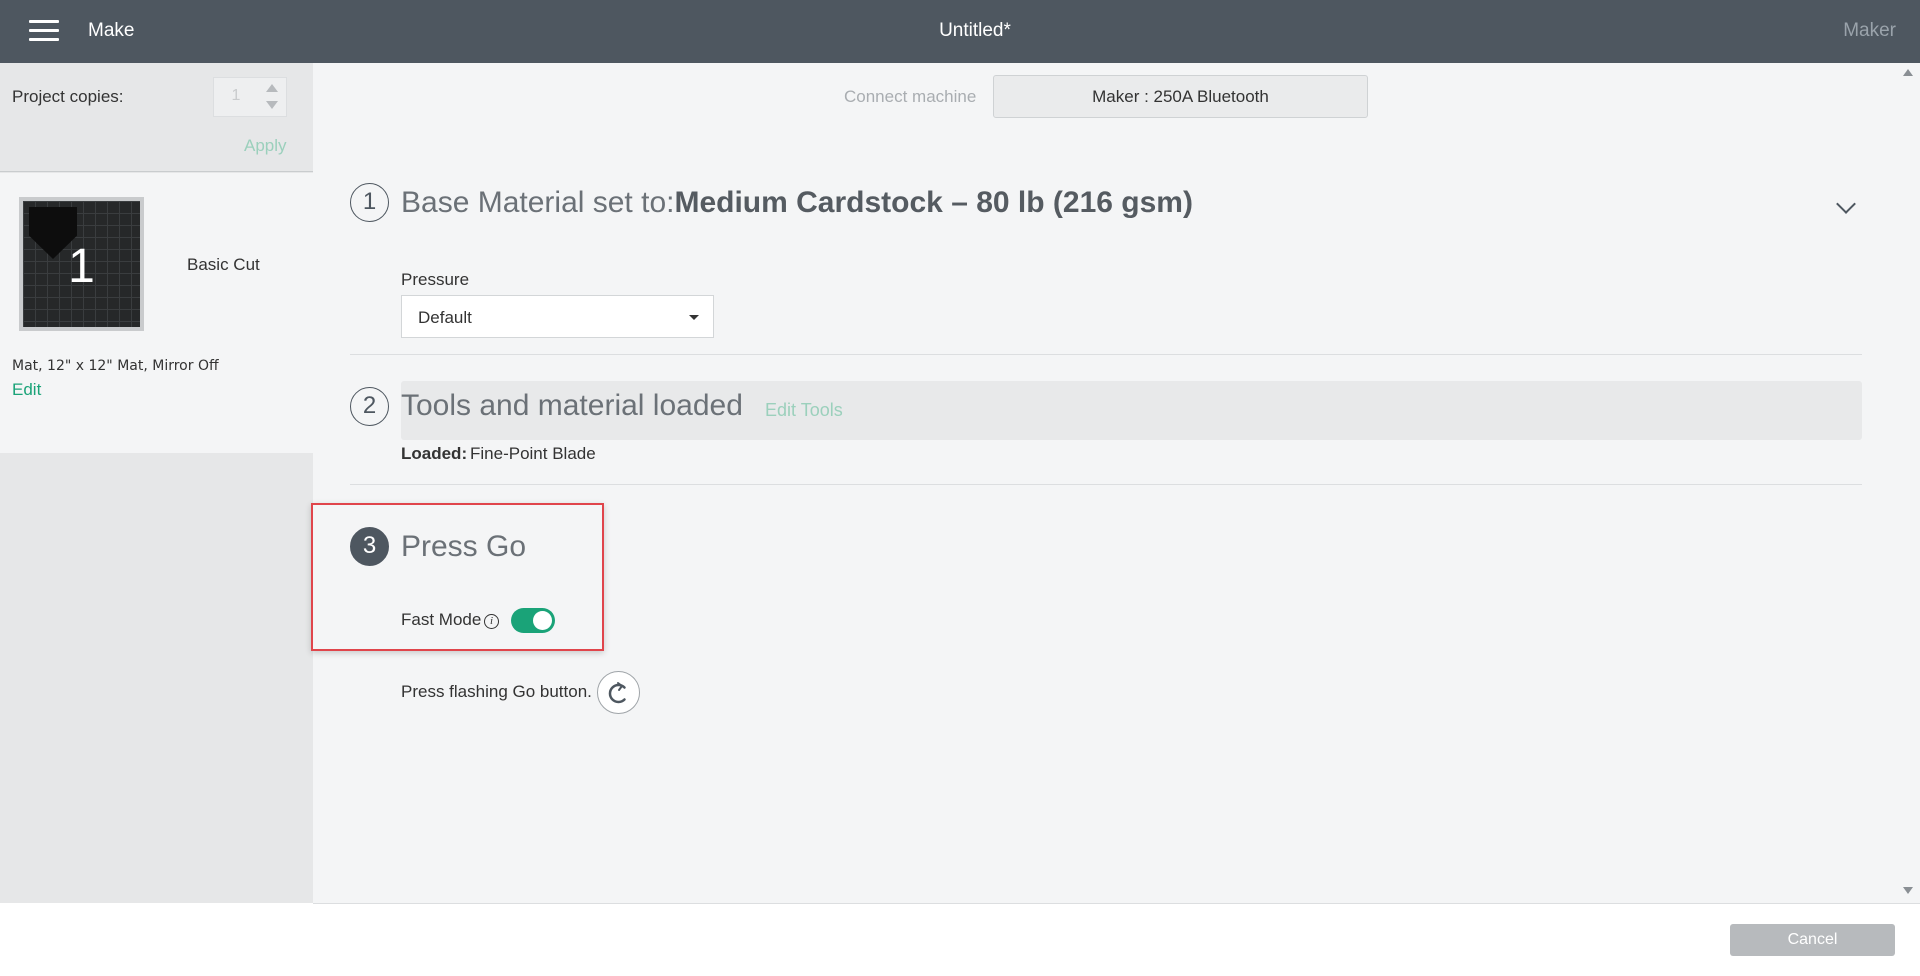 The image size is (1920, 976). I want to click on mat-description: Mat, 12" x 12" Mat, Mirror Off, so click(115, 366).